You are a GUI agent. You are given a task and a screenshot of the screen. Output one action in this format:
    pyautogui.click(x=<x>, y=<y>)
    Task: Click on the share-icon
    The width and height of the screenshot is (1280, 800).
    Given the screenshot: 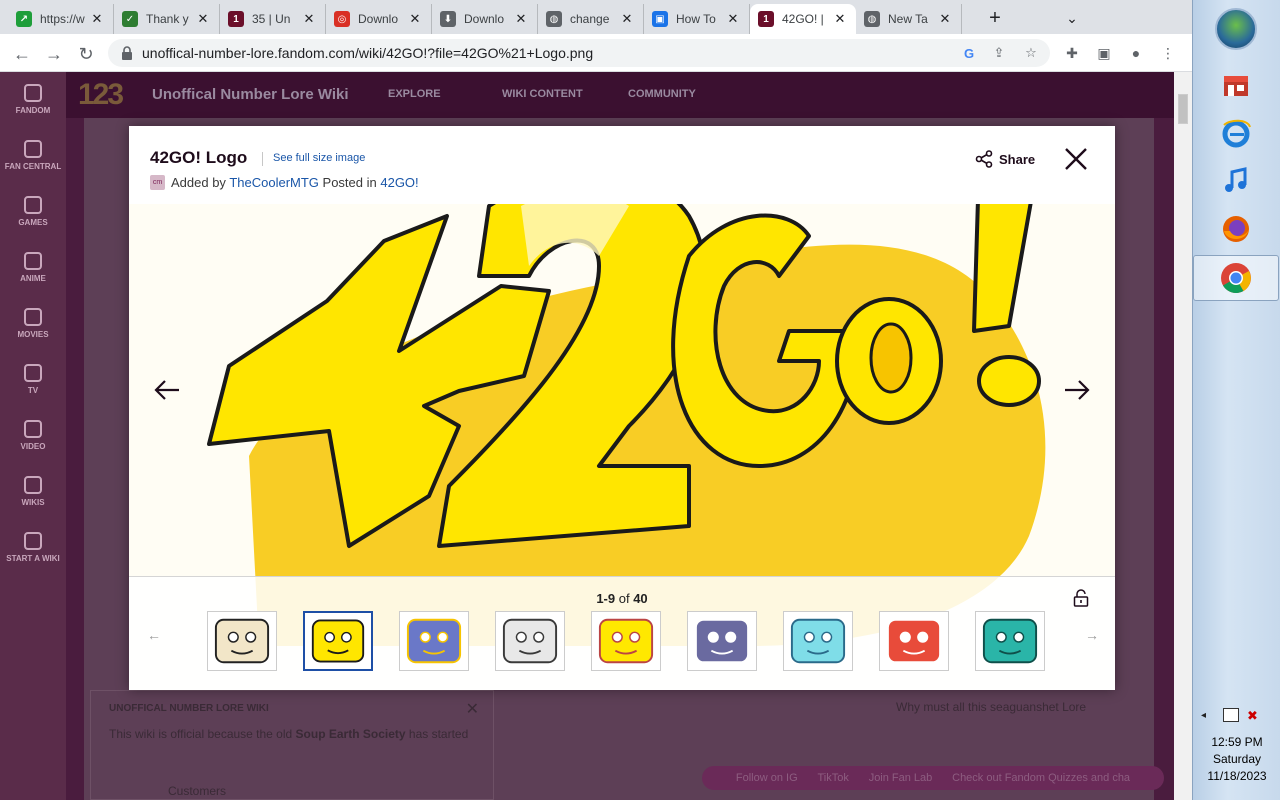 What is the action you would take?
    pyautogui.click(x=984, y=159)
    